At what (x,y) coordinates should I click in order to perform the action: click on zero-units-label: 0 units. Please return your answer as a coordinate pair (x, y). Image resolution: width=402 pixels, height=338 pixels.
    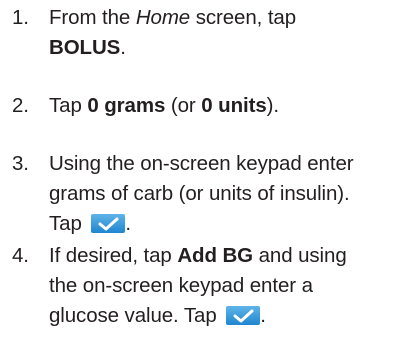
    Looking at the image, I should click on (234, 105).